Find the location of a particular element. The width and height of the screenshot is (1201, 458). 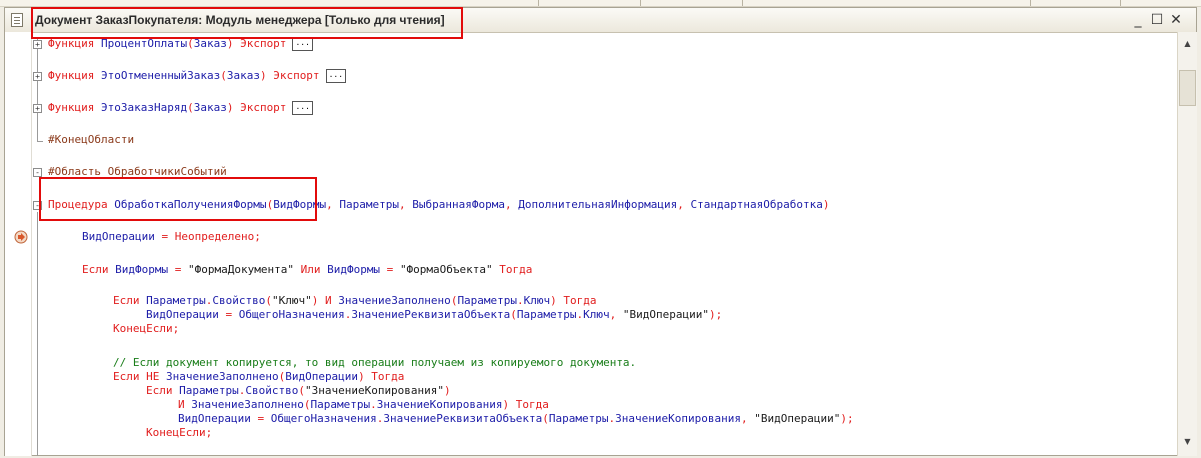

code-token: Или is located at coordinates (310, 269).